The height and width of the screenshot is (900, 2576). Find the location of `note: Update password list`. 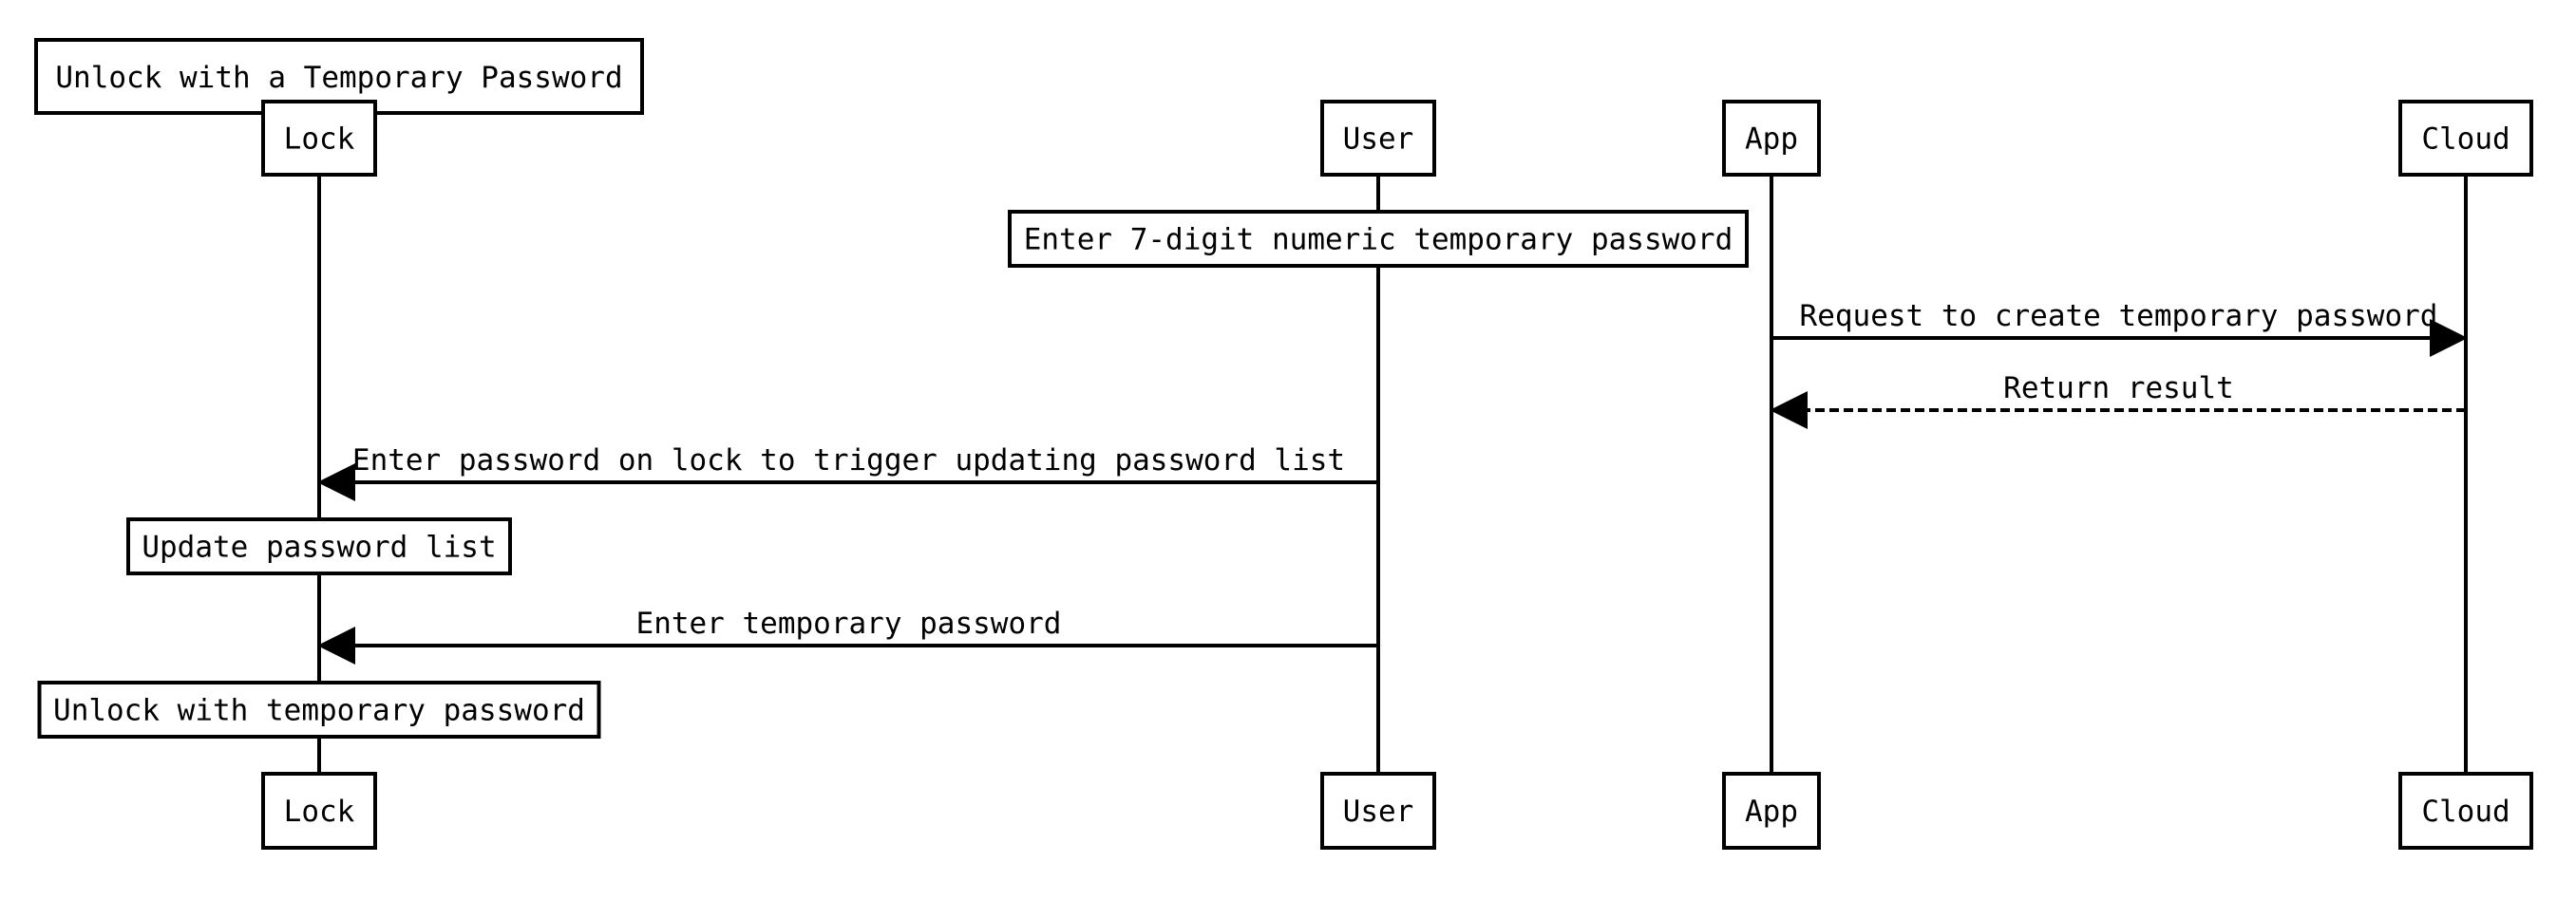

note: Update password list is located at coordinates (319, 546).